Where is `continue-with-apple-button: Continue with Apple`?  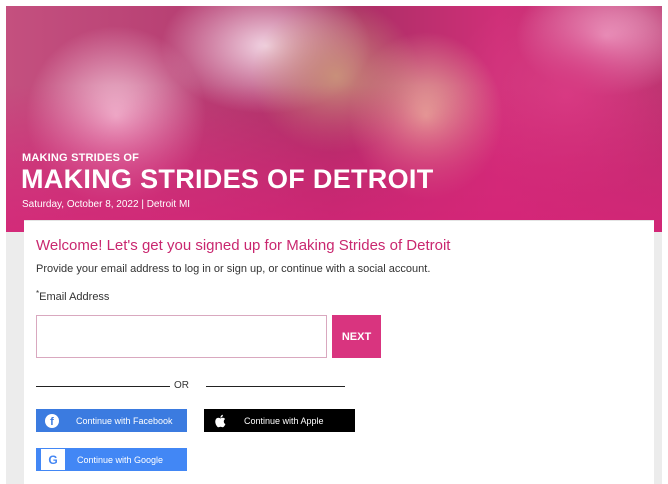
continue-with-apple-button: Continue with Apple is located at coordinates (279, 420).